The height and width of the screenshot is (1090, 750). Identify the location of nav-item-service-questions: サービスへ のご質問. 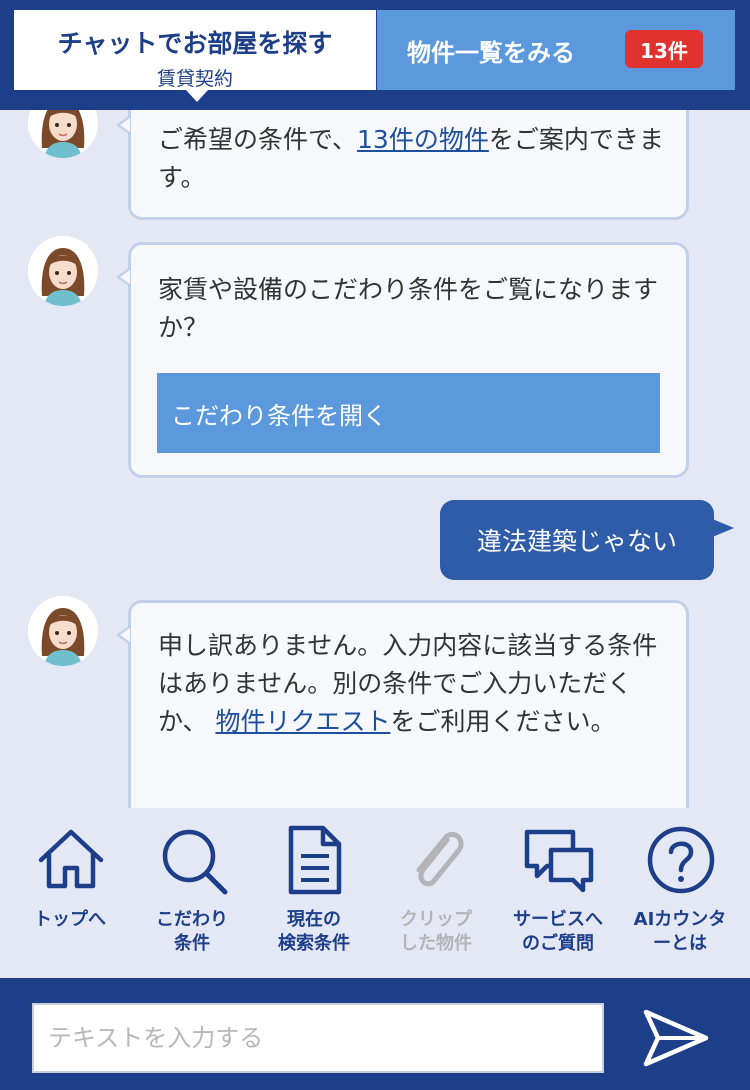
(558, 893).